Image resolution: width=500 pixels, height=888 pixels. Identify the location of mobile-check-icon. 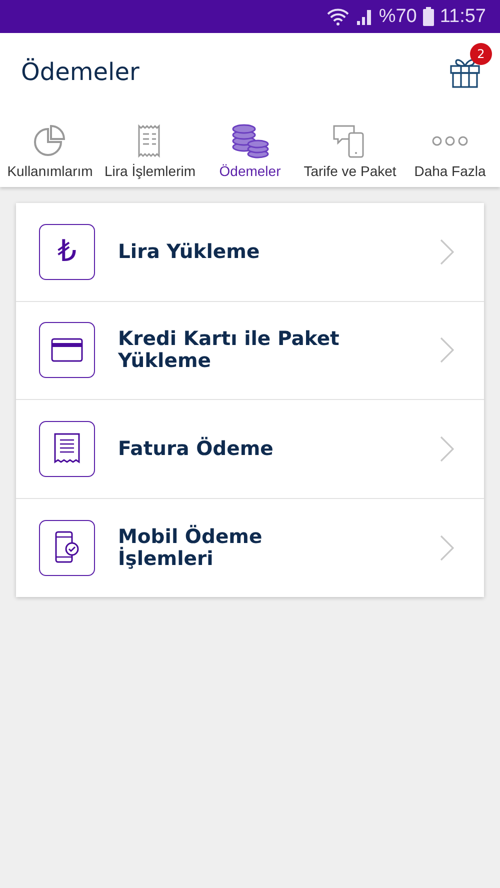
(67, 548).